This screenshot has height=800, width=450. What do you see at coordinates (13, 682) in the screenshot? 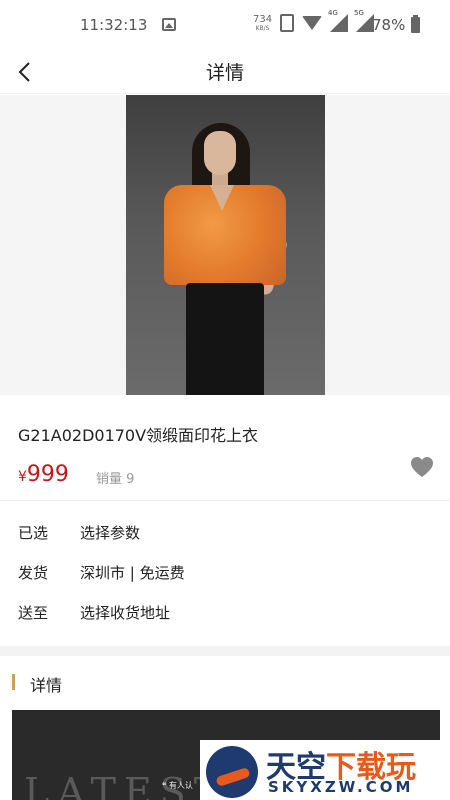
I see `section-accent-bar` at bounding box center [13, 682].